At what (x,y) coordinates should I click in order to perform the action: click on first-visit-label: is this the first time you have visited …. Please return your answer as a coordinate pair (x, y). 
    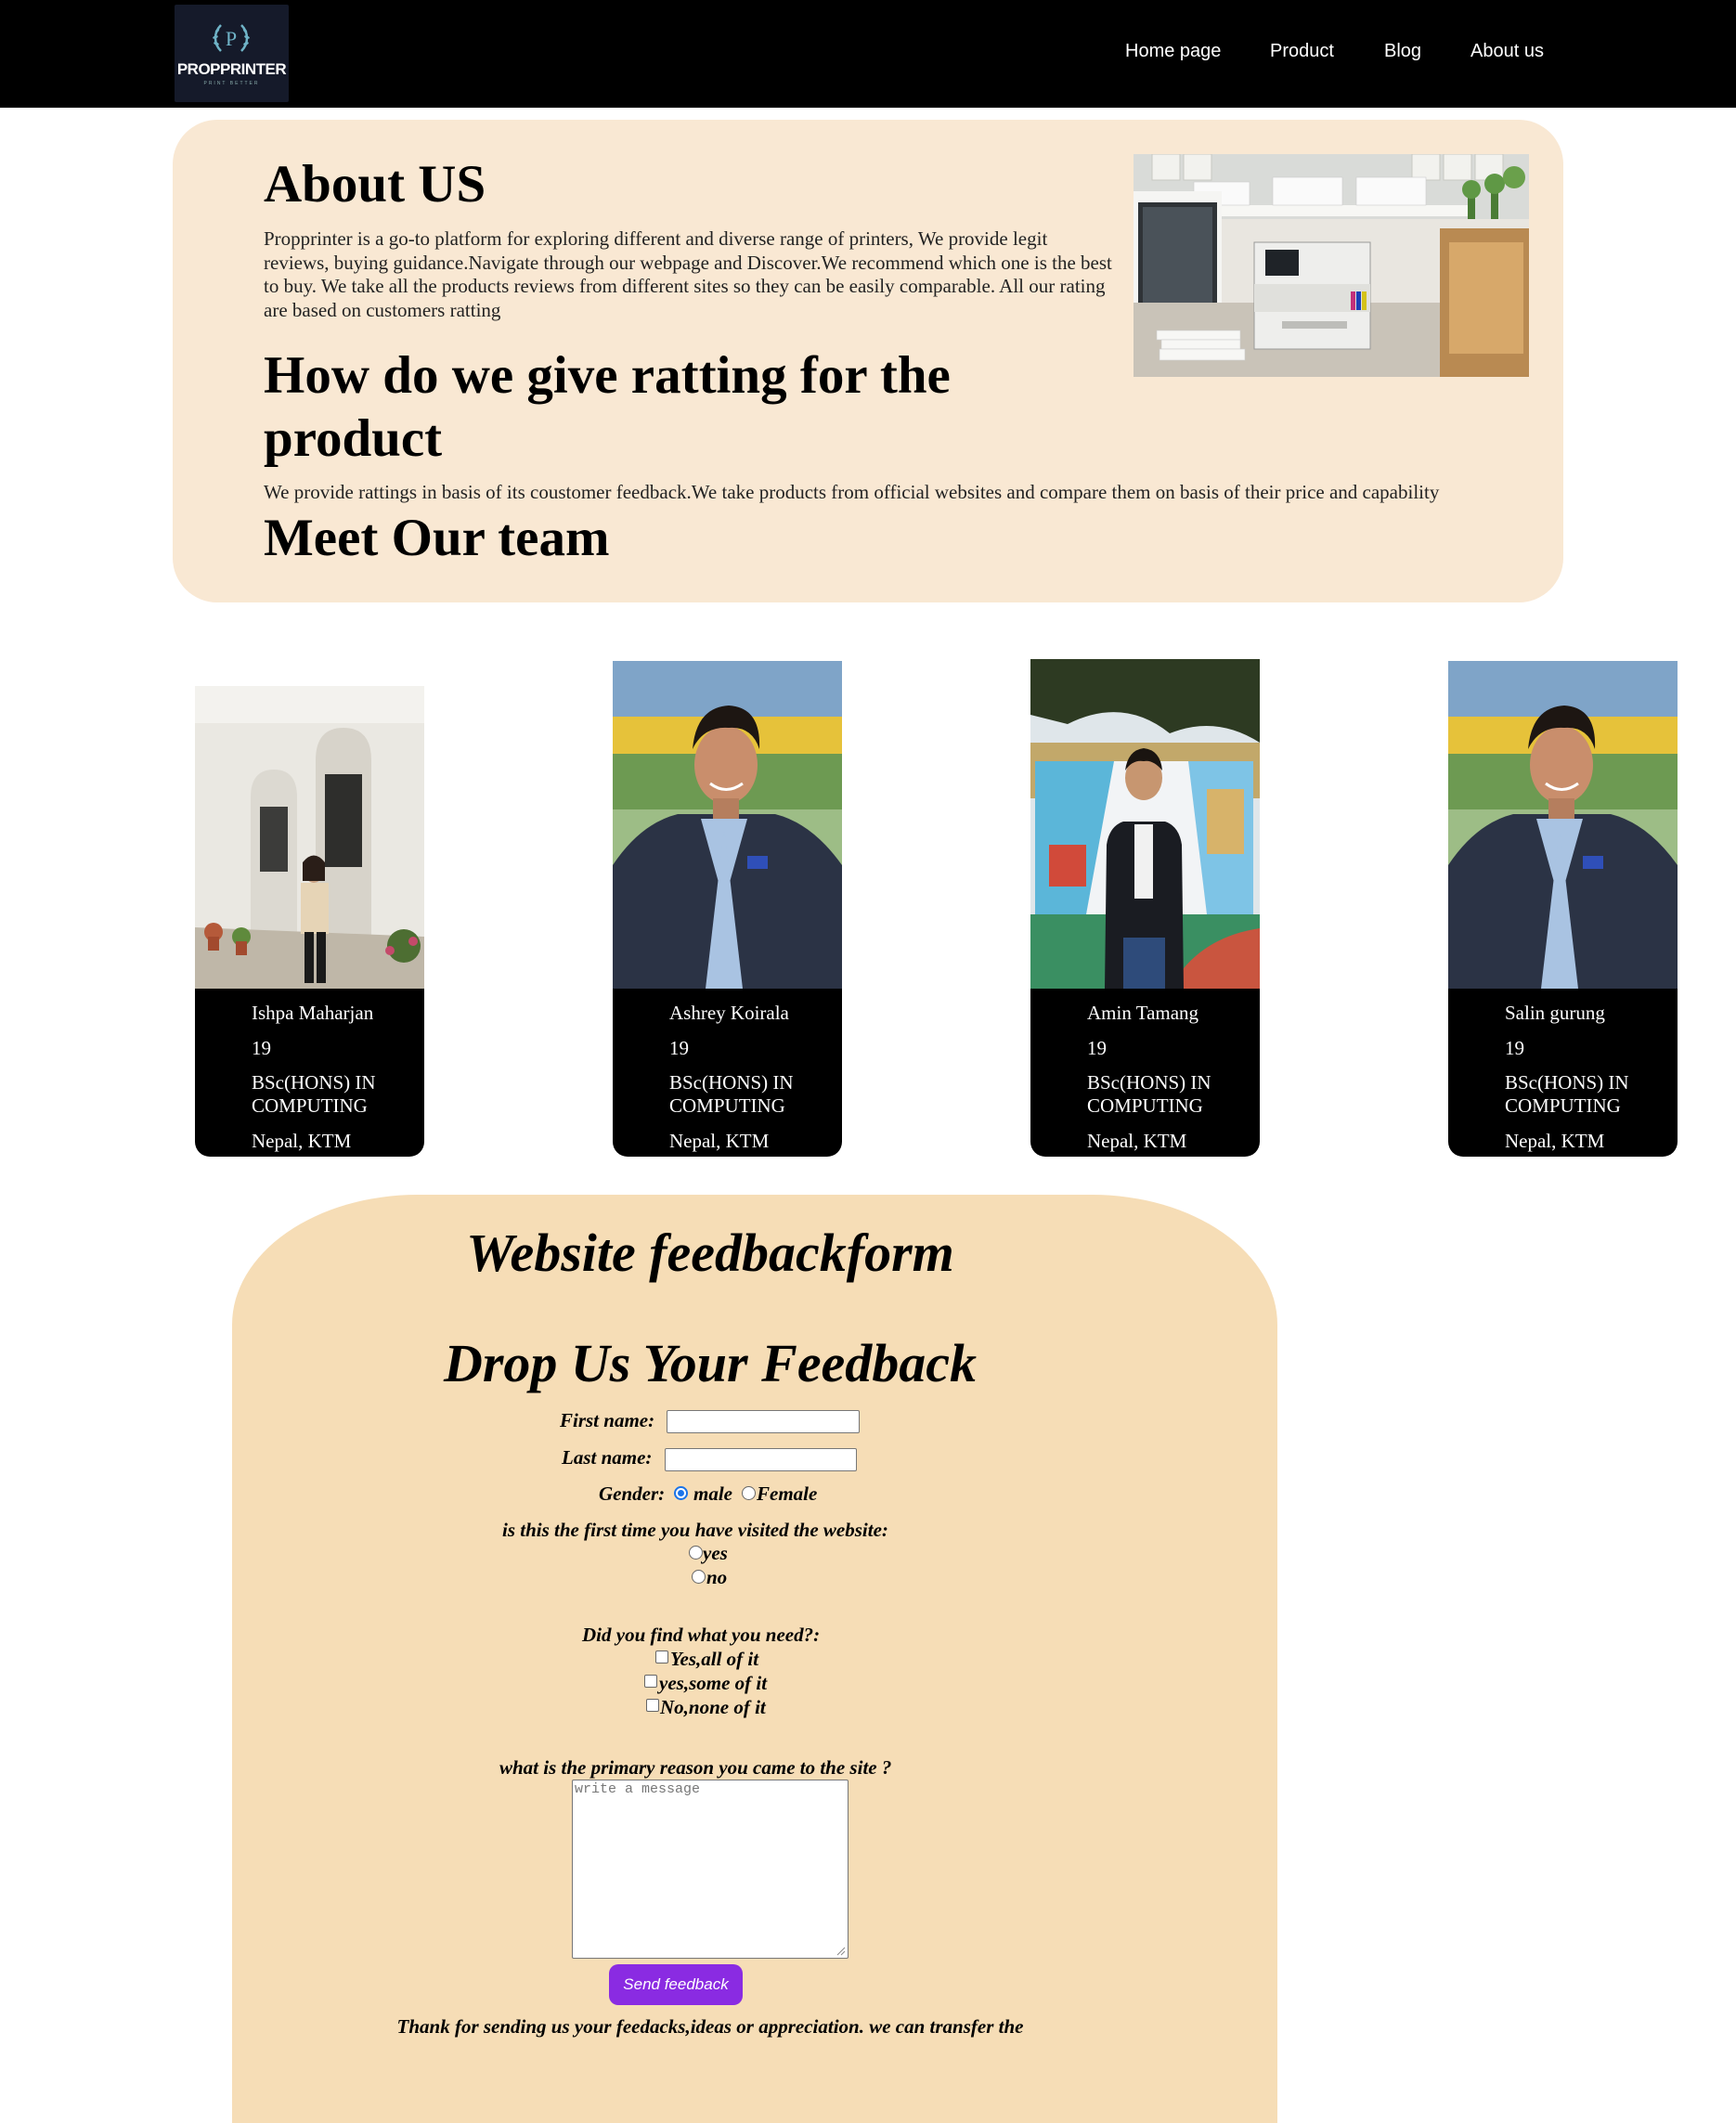
    Looking at the image, I should click on (695, 1530).